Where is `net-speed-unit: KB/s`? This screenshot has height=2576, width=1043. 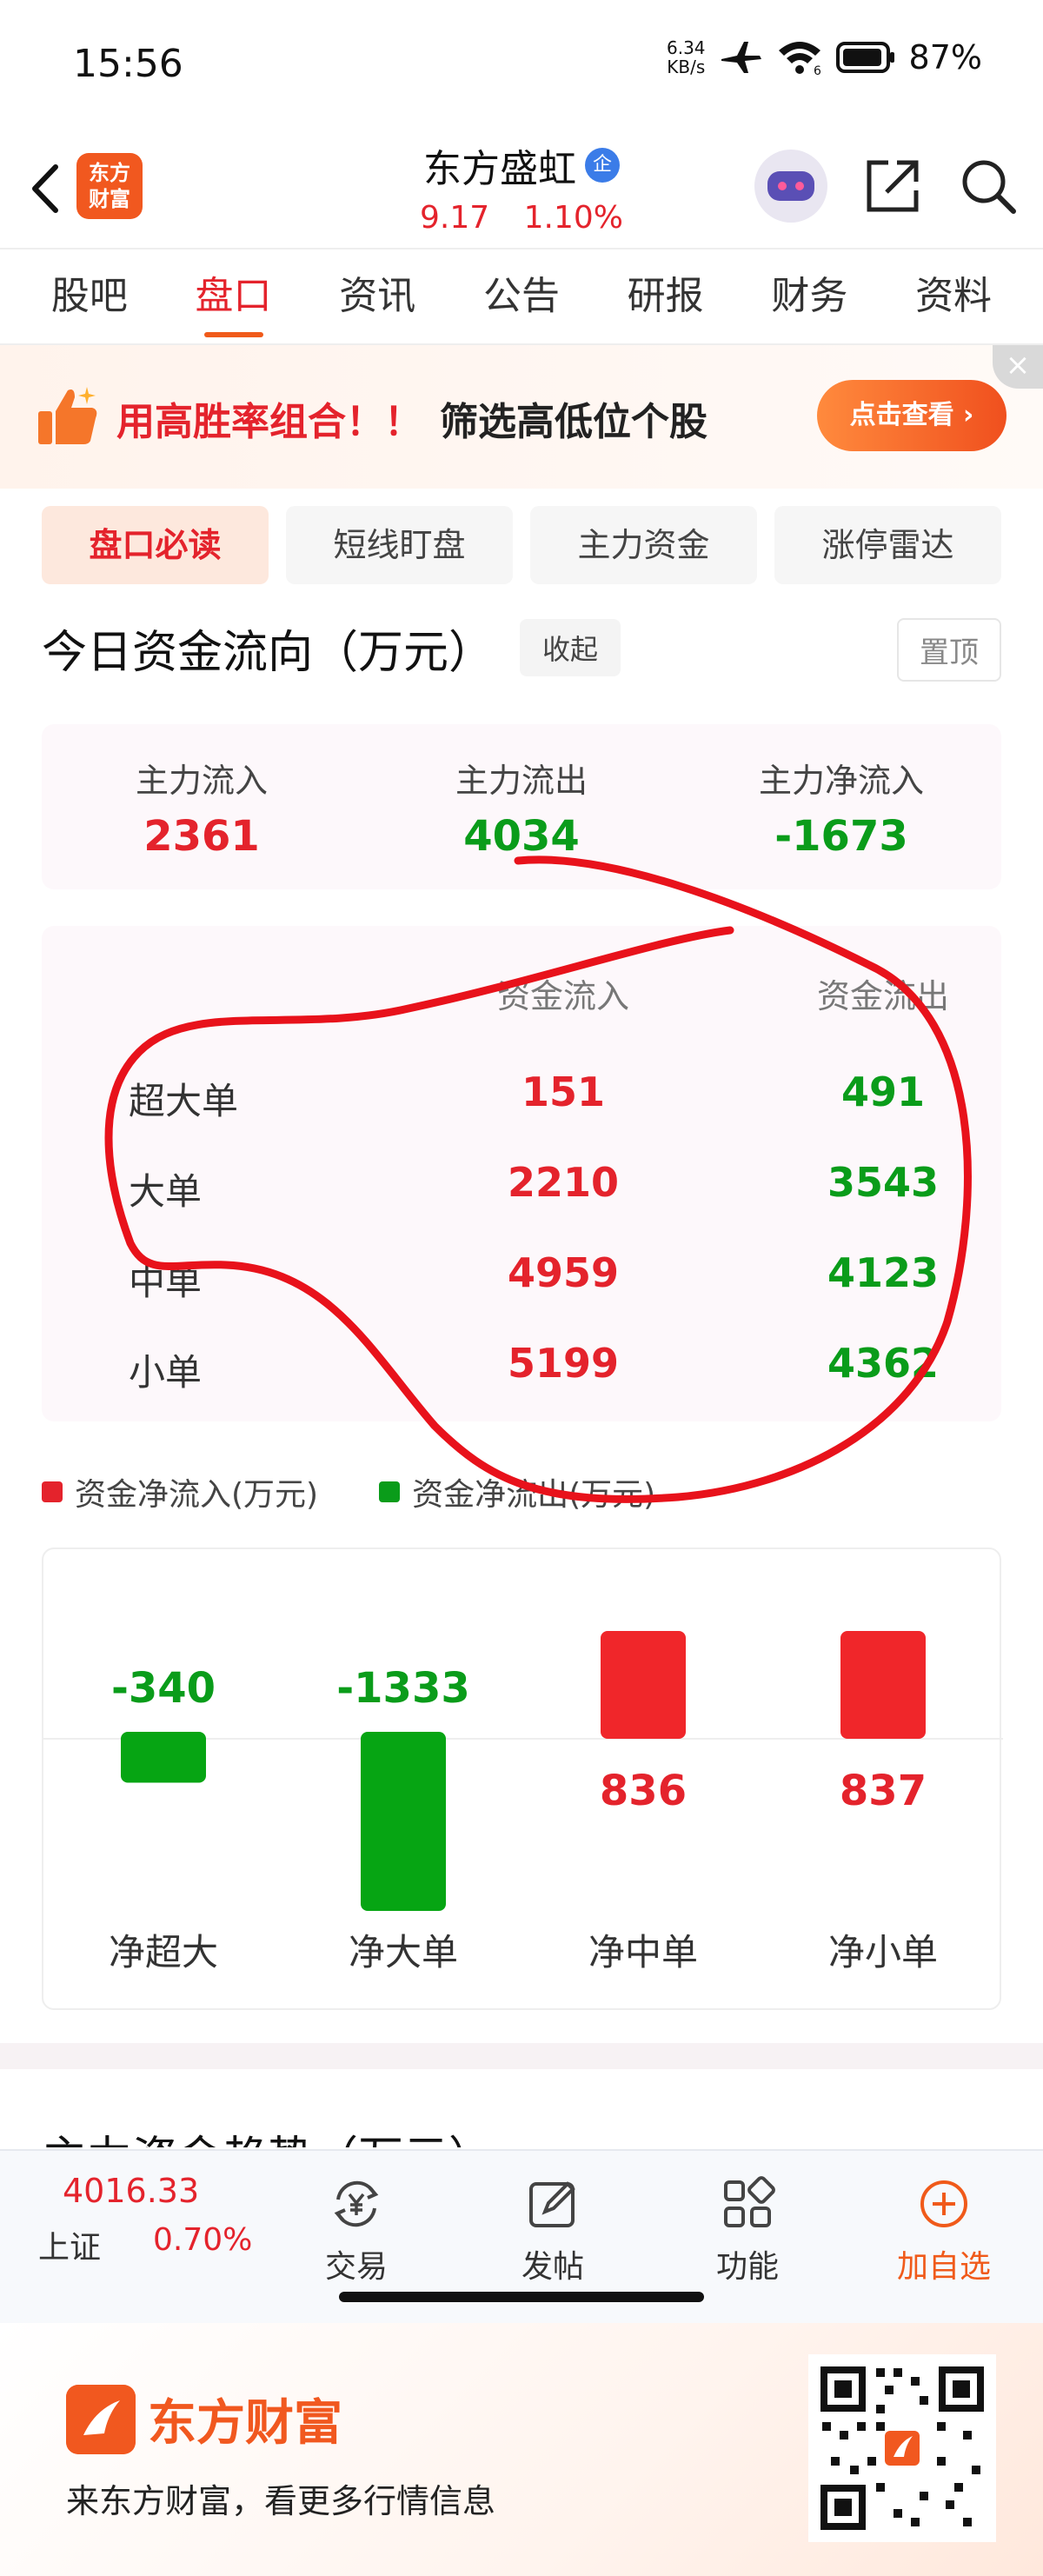
net-speed-unit: KB/s is located at coordinates (686, 67).